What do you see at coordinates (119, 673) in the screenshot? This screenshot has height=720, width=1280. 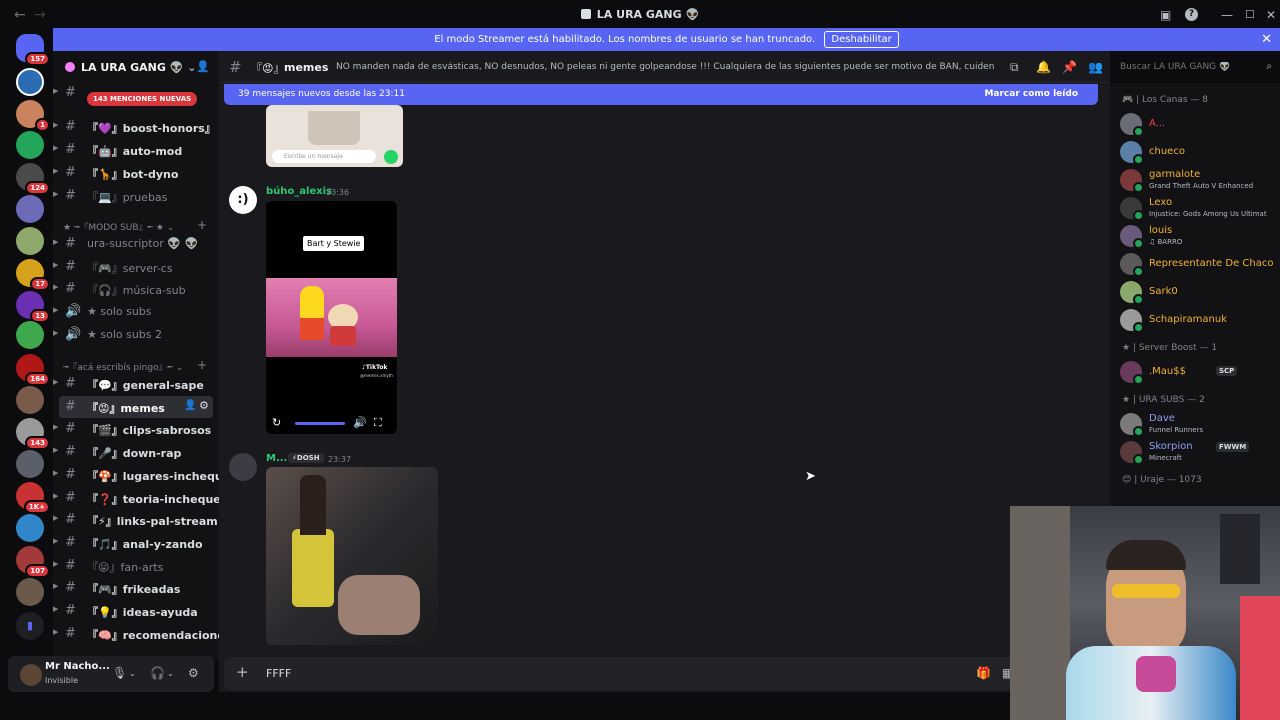 I see `microphone-icon: 🎙` at bounding box center [119, 673].